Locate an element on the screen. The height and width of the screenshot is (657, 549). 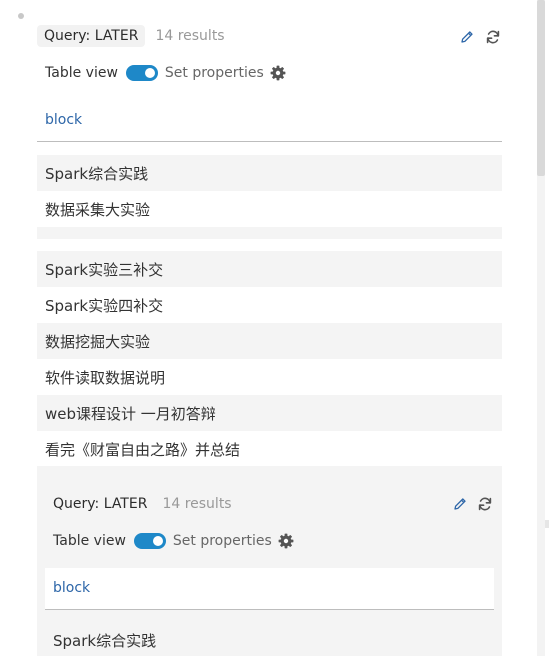
table-row: 数据采集大实验 is located at coordinates (269, 209).